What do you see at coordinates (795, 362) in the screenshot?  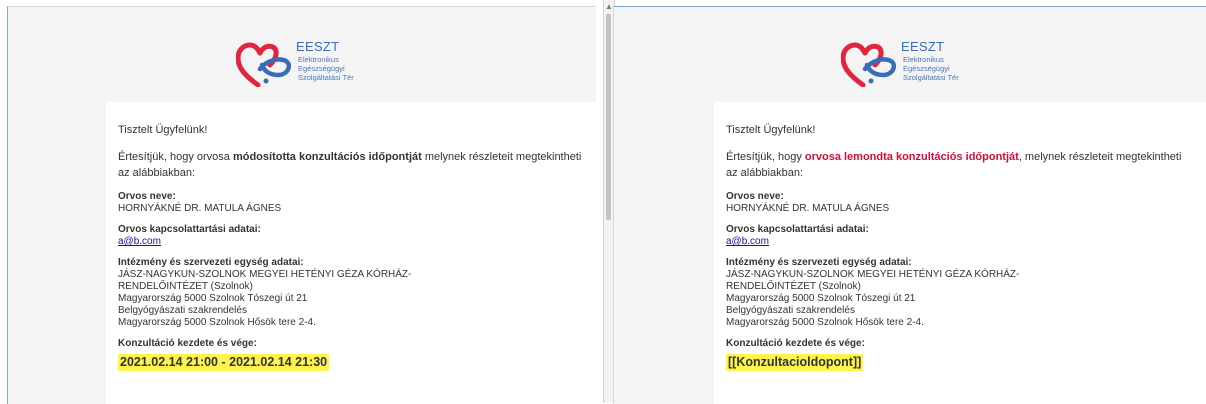 I see `appointment-value: [[Konzultacioldopont]]` at bounding box center [795, 362].